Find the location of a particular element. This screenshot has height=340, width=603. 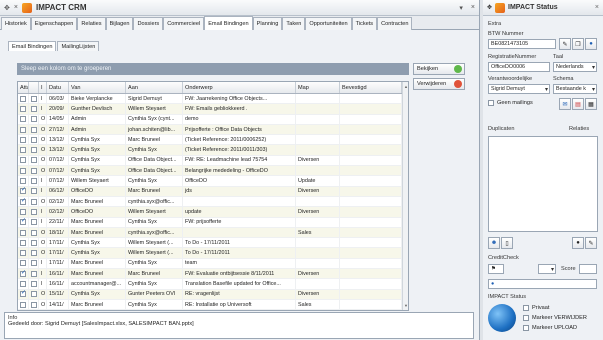

table-row: I06/12/OfficeDOMarc BruneeljdsDiversen is located at coordinates (213, 191).